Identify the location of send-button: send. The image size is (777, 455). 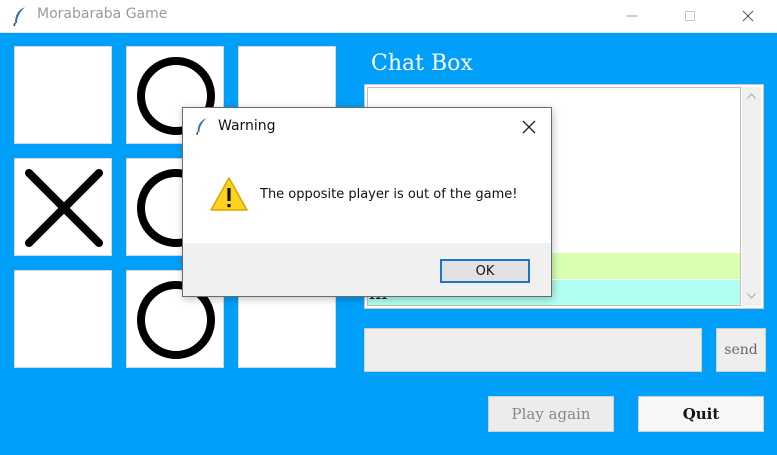
(741, 350).